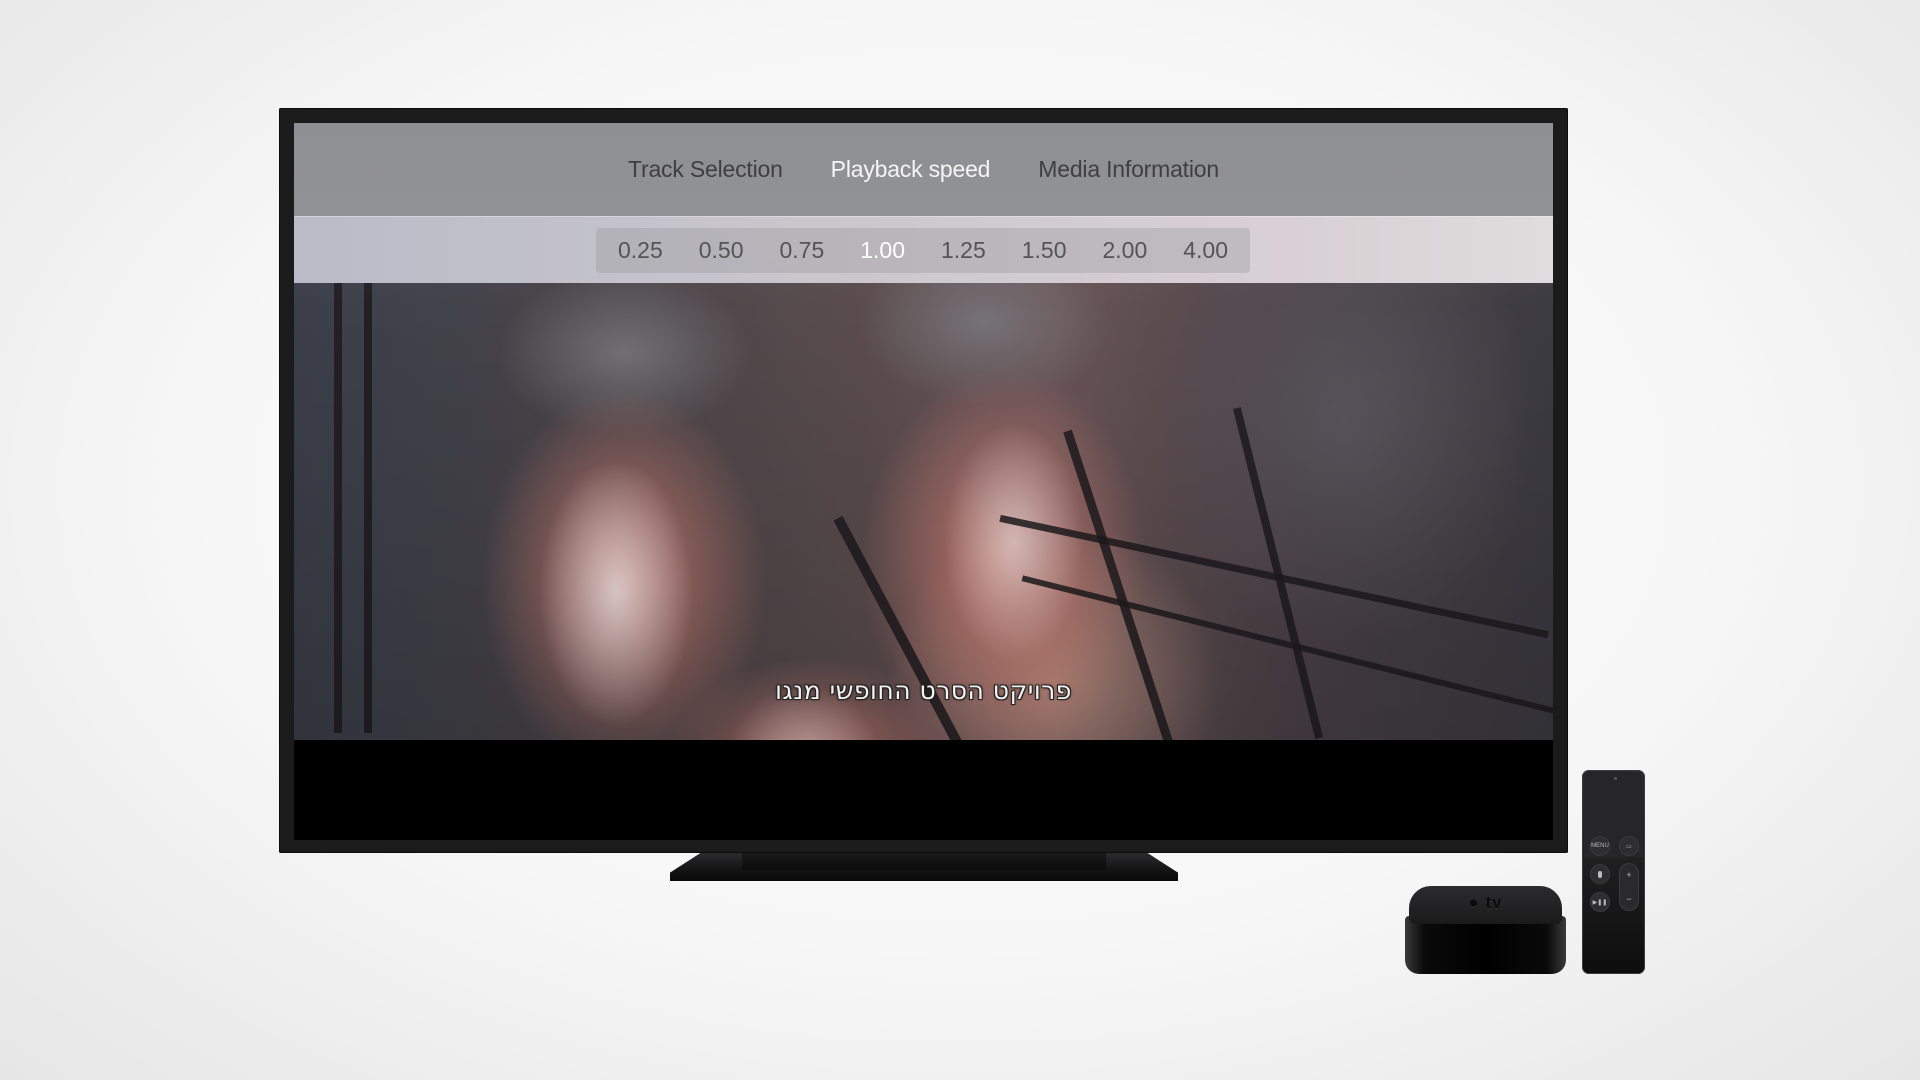 The width and height of the screenshot is (1920, 1080). I want to click on remote-menu-button: MENU, so click(1600, 846).